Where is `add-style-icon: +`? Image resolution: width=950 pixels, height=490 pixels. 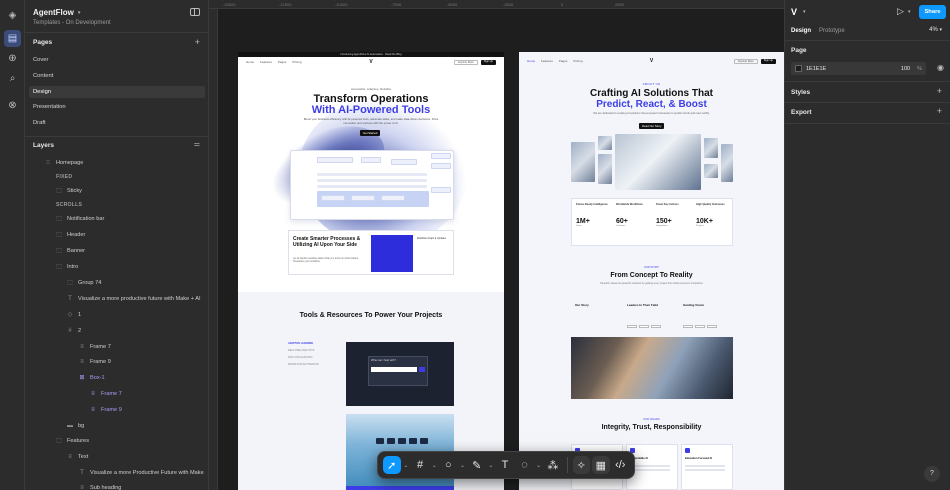 add-style-icon: + is located at coordinates (939, 91).